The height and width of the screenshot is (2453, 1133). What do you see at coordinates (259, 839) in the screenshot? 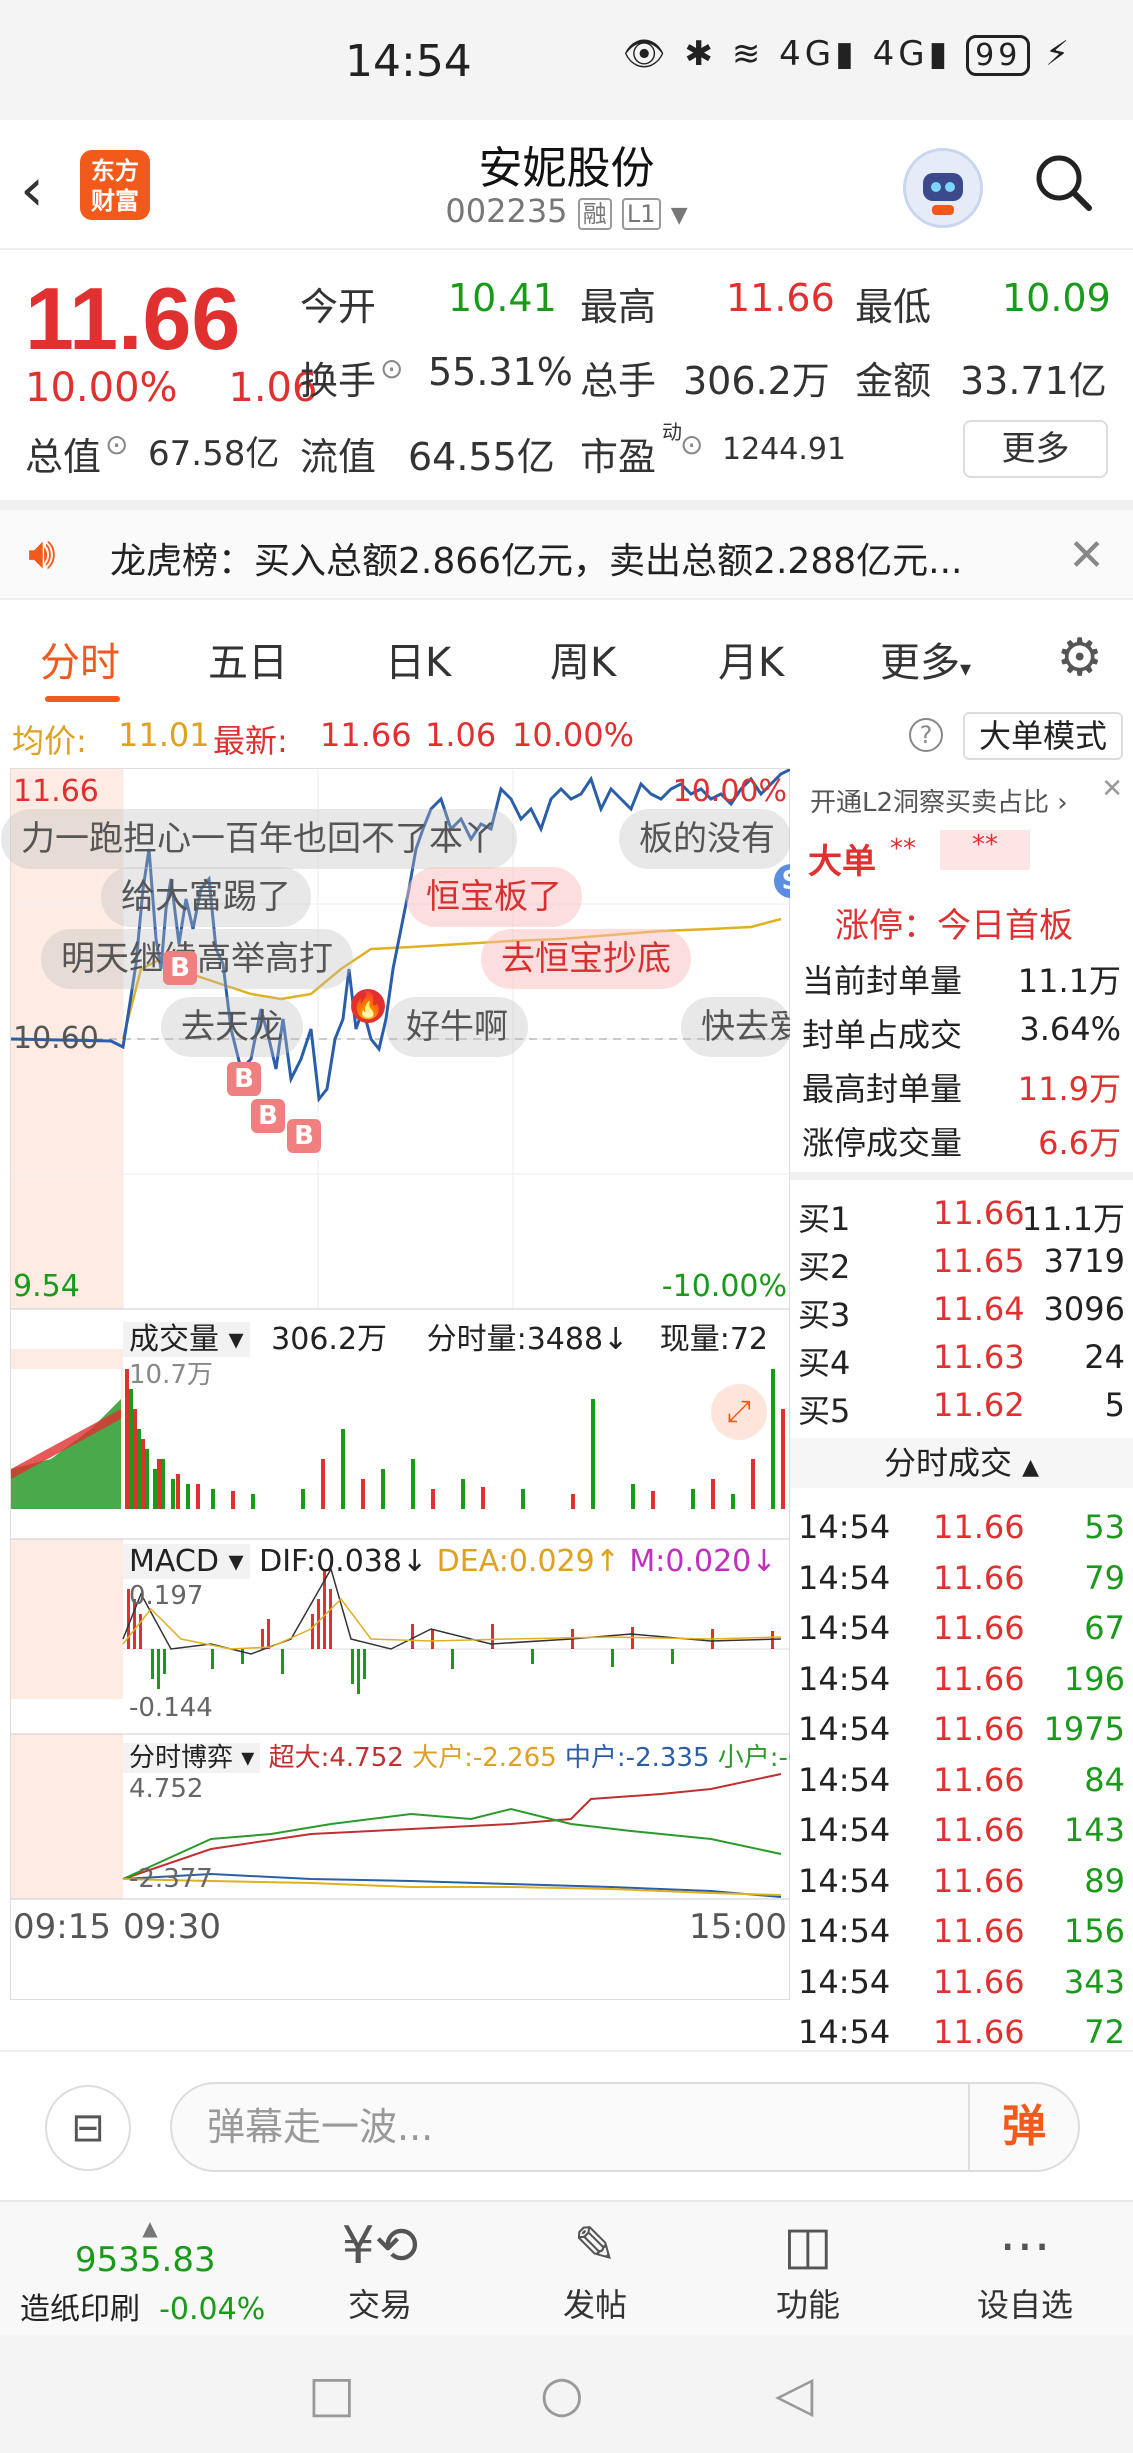
I see `danmu-bubble: 力一跑担心一百年也回不了本丫` at bounding box center [259, 839].